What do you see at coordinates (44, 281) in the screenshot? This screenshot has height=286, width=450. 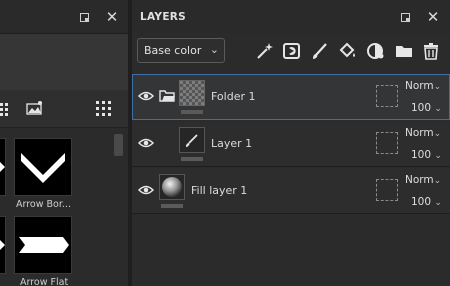 I see `shape-label: Arrow Flat` at bounding box center [44, 281].